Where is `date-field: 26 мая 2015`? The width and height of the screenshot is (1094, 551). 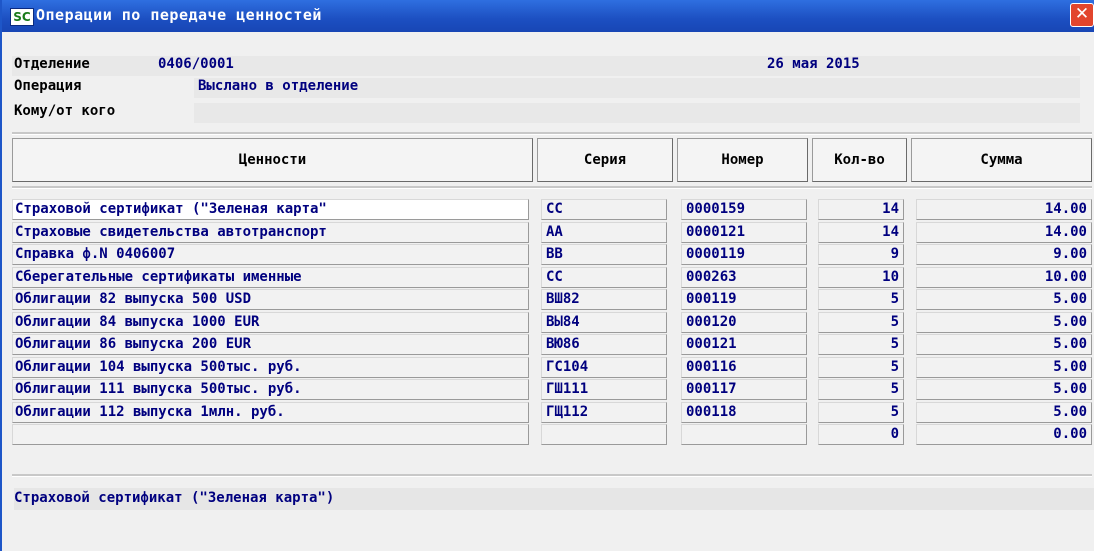 date-field: 26 мая 2015 is located at coordinates (813, 64).